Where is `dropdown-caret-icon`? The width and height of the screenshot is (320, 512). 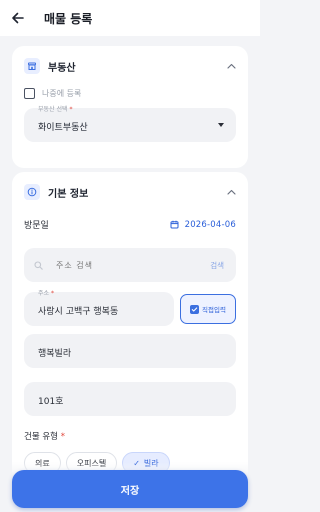
dropdown-caret-icon is located at coordinates (221, 125).